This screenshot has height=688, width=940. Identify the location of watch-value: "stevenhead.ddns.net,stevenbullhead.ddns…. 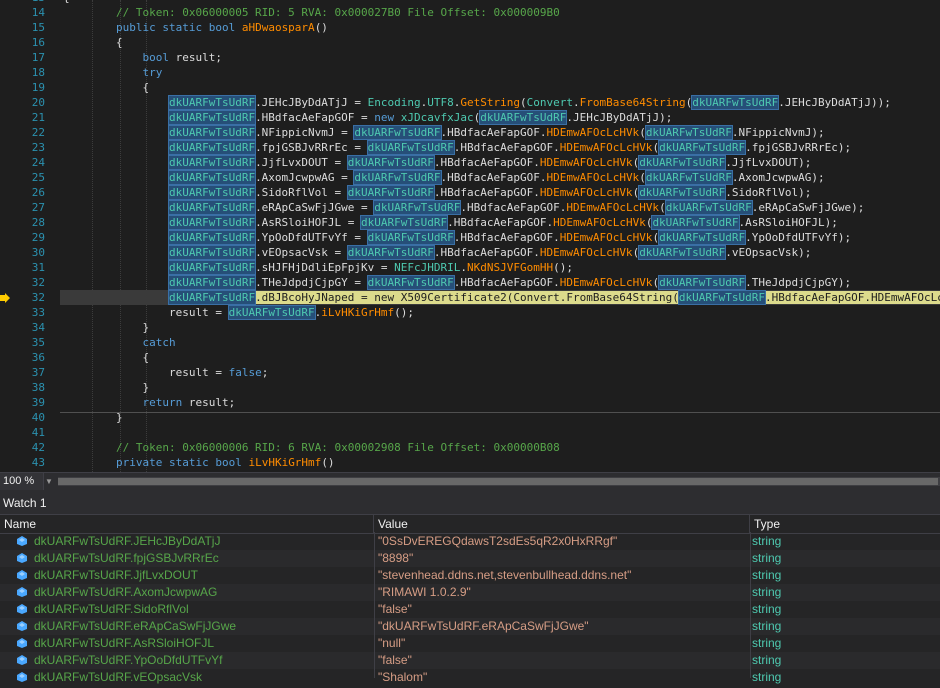
(563, 575).